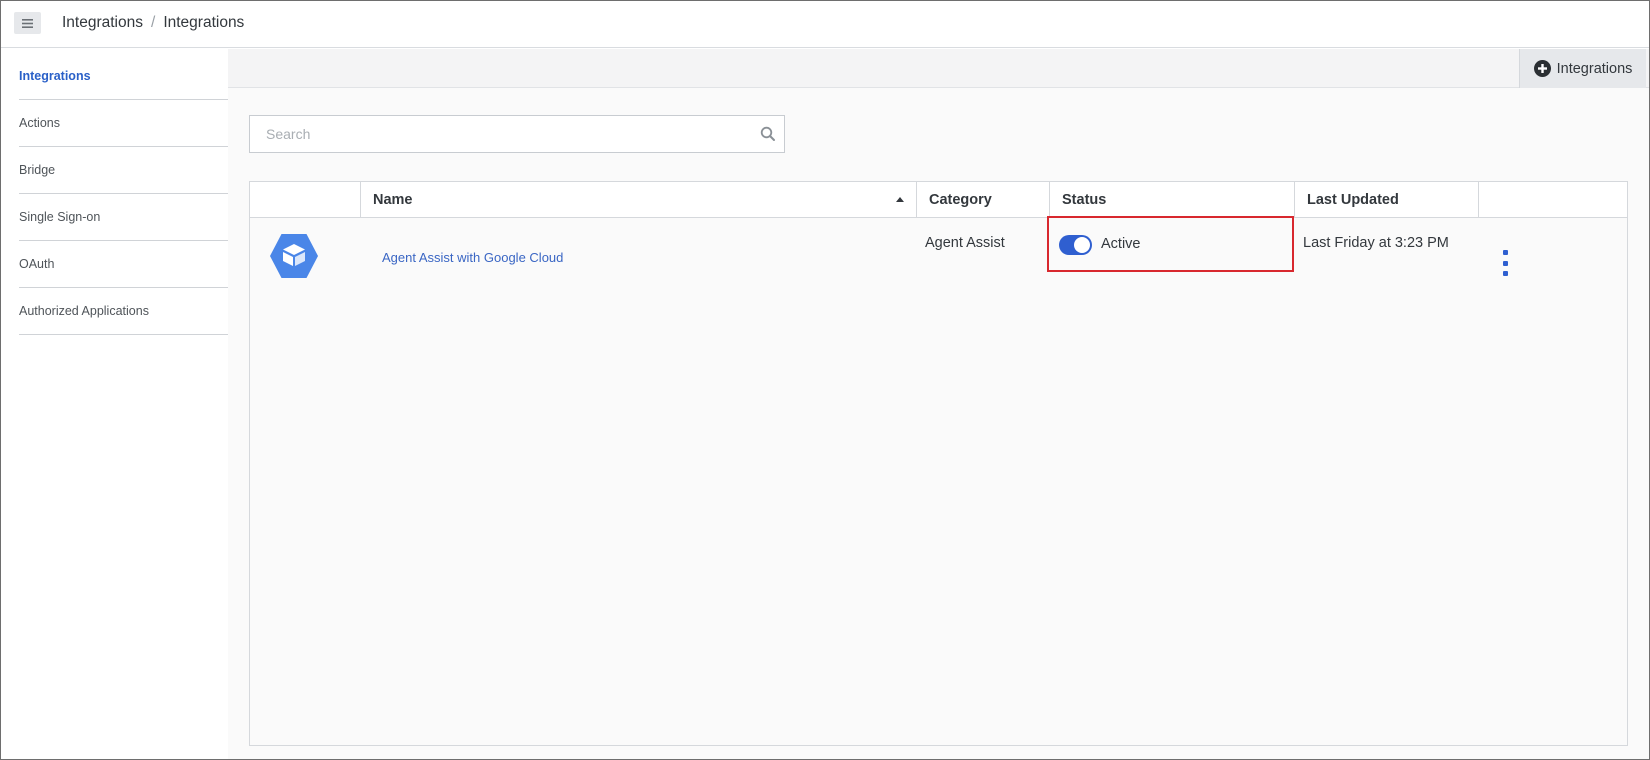 This screenshot has width=1650, height=760. I want to click on kebab-menu-icon, so click(1505, 263).